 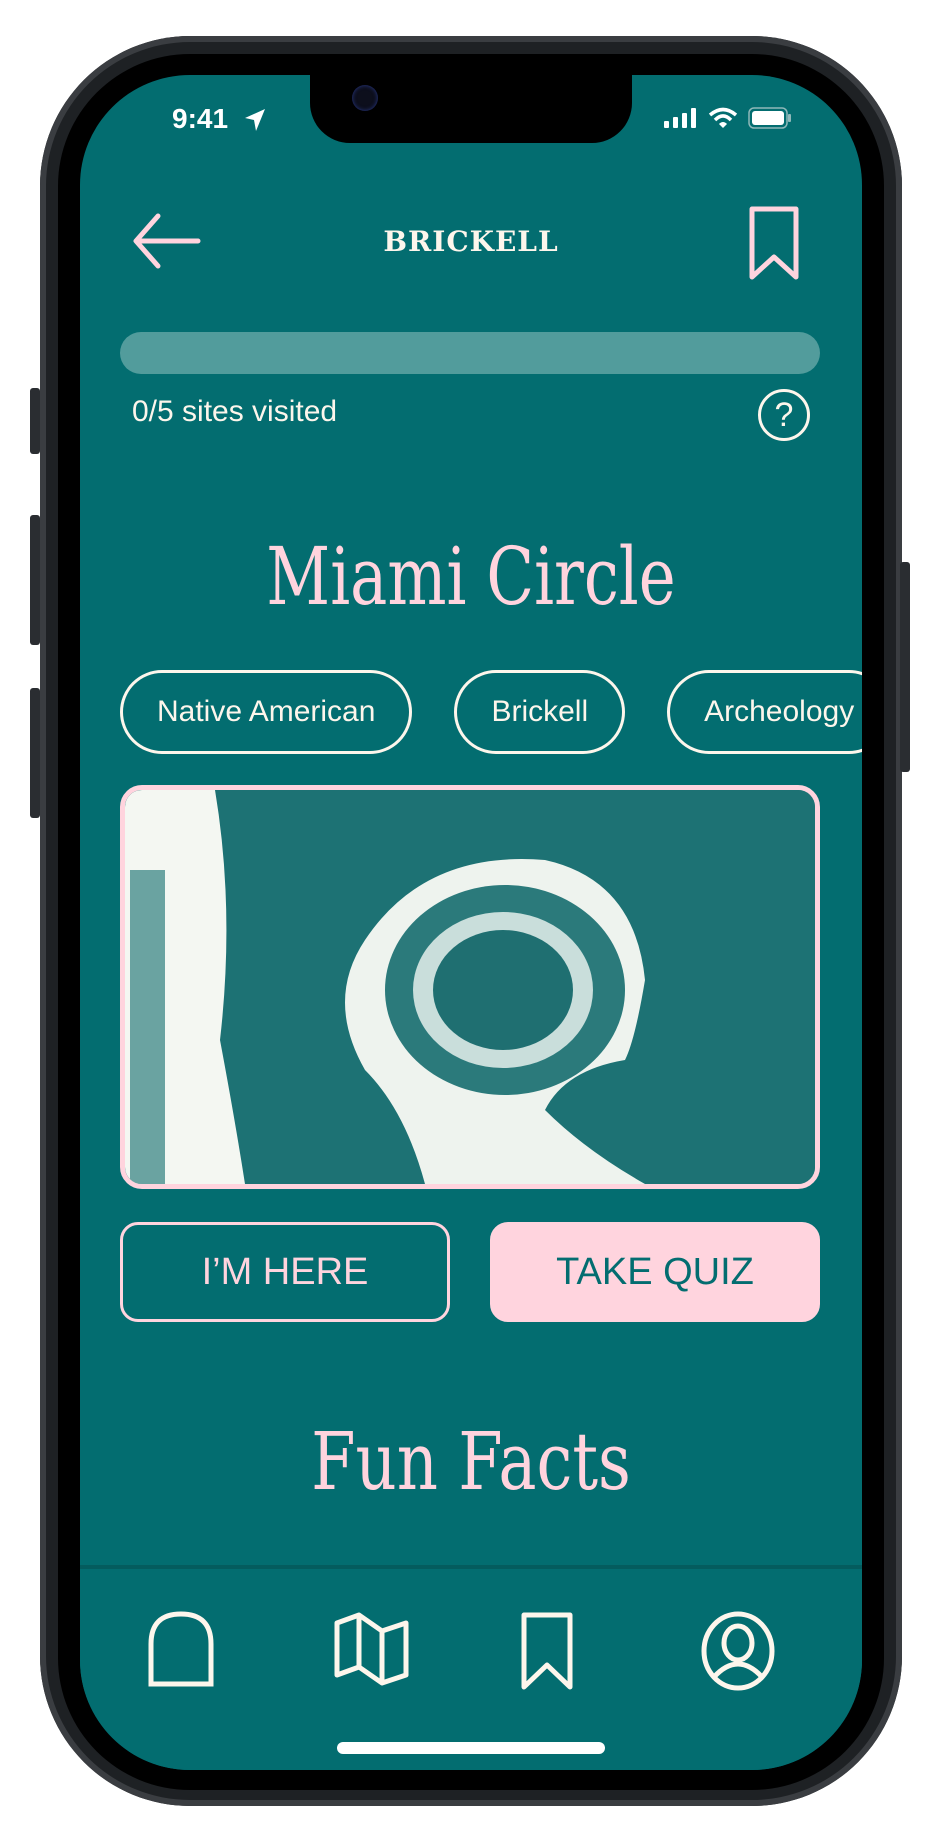 What do you see at coordinates (540, 712) in the screenshot?
I see `tag-chip: Brickell` at bounding box center [540, 712].